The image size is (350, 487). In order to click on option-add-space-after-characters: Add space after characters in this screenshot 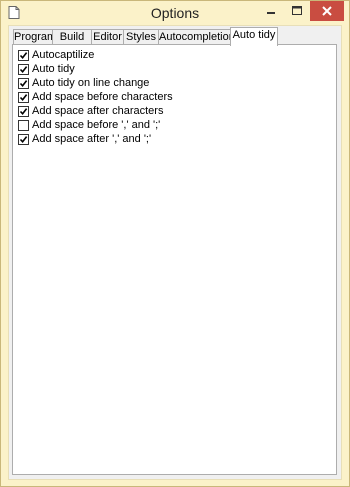, I will do `click(90, 111)`.